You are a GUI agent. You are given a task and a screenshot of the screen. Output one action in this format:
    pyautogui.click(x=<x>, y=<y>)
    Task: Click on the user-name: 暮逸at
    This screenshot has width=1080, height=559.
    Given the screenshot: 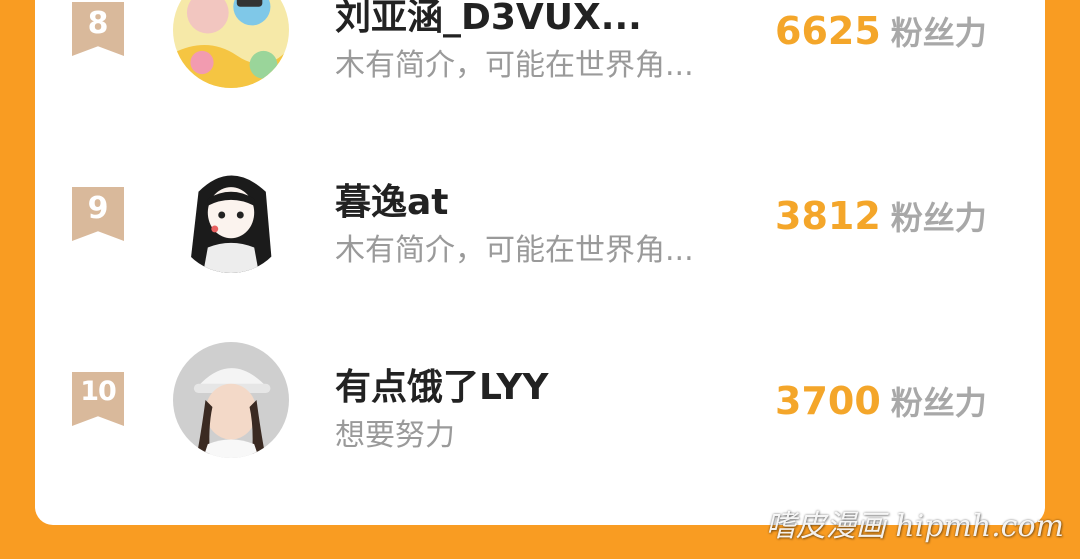 What is the action you would take?
    pyautogui.click(x=392, y=199)
    